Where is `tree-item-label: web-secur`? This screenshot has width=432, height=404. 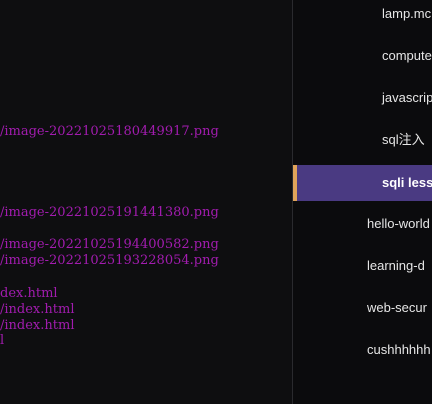
tree-item-label: web-secur is located at coordinates (397, 307).